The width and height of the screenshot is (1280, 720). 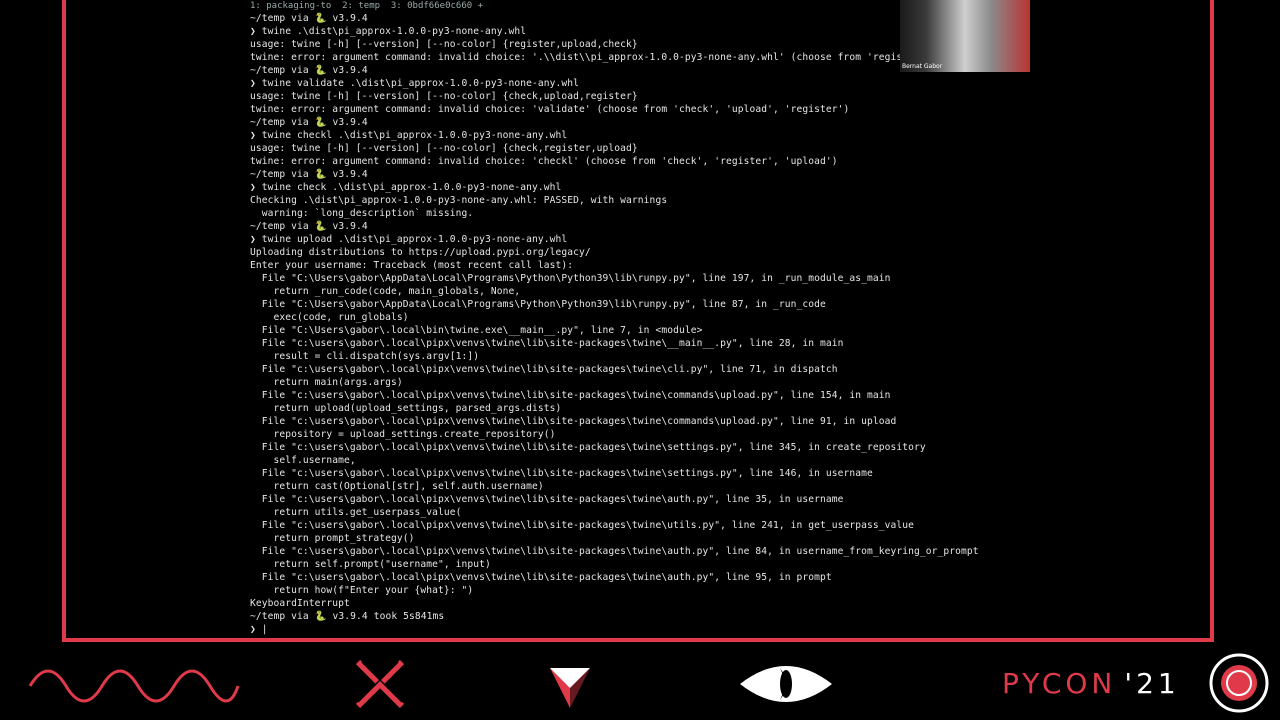 What do you see at coordinates (380, 684) in the screenshot?
I see `x-mark-icon` at bounding box center [380, 684].